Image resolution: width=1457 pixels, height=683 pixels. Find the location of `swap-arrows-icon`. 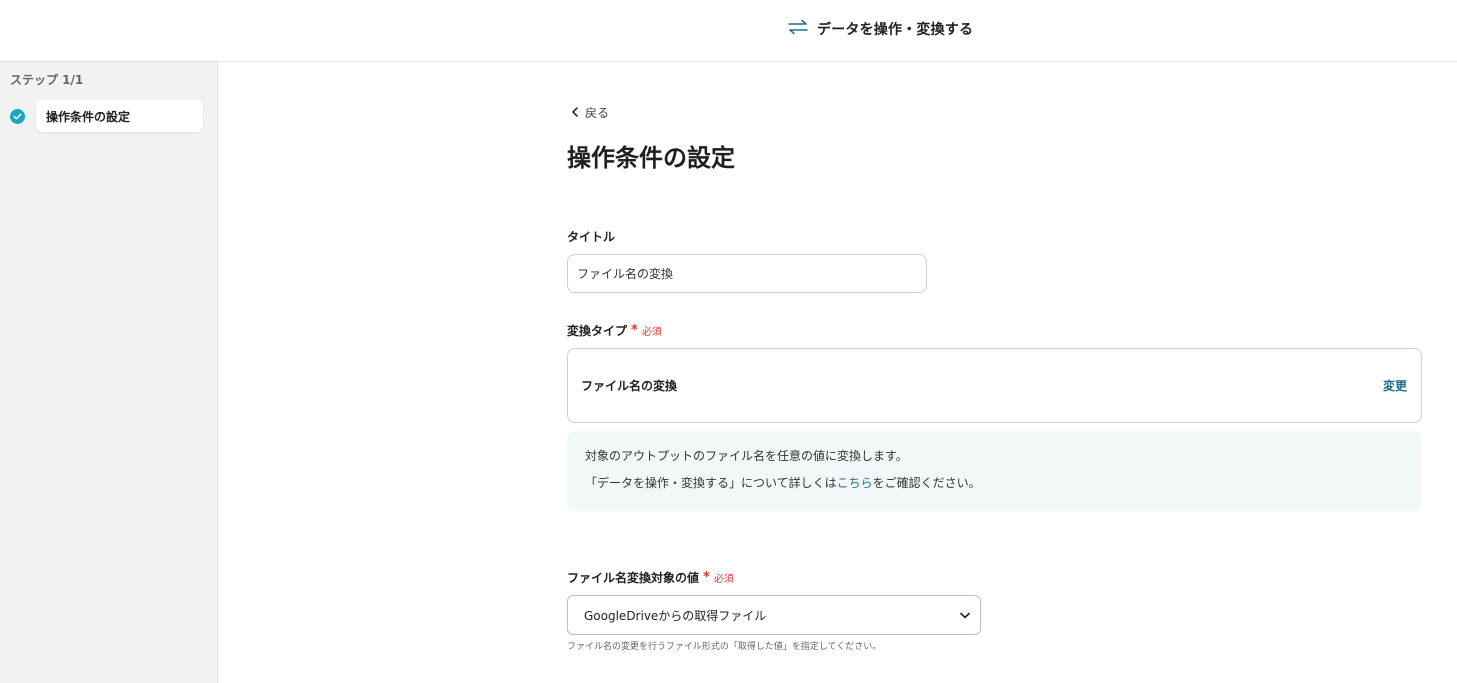

swap-arrows-icon is located at coordinates (798, 29).